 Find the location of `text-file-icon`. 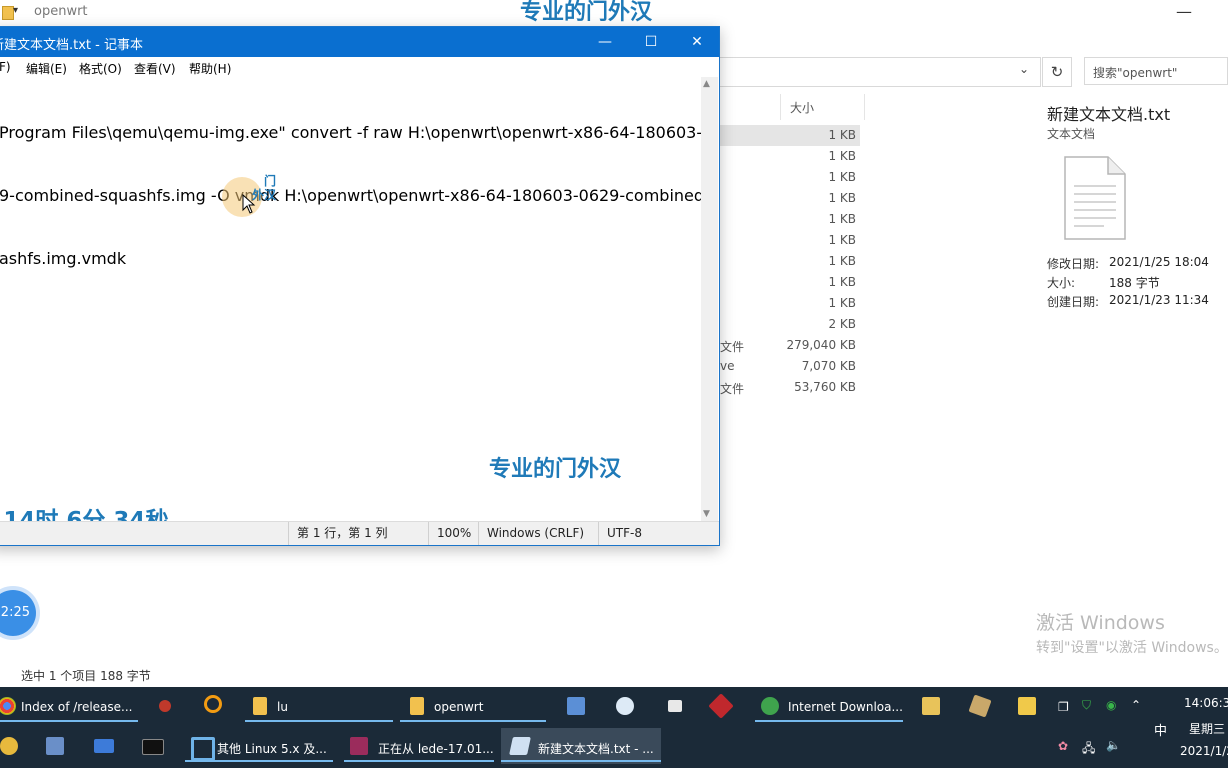

text-file-icon is located at coordinates (1095, 198).